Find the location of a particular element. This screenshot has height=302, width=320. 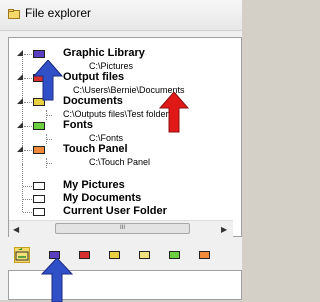

green-folder-button is located at coordinates (176, 255).